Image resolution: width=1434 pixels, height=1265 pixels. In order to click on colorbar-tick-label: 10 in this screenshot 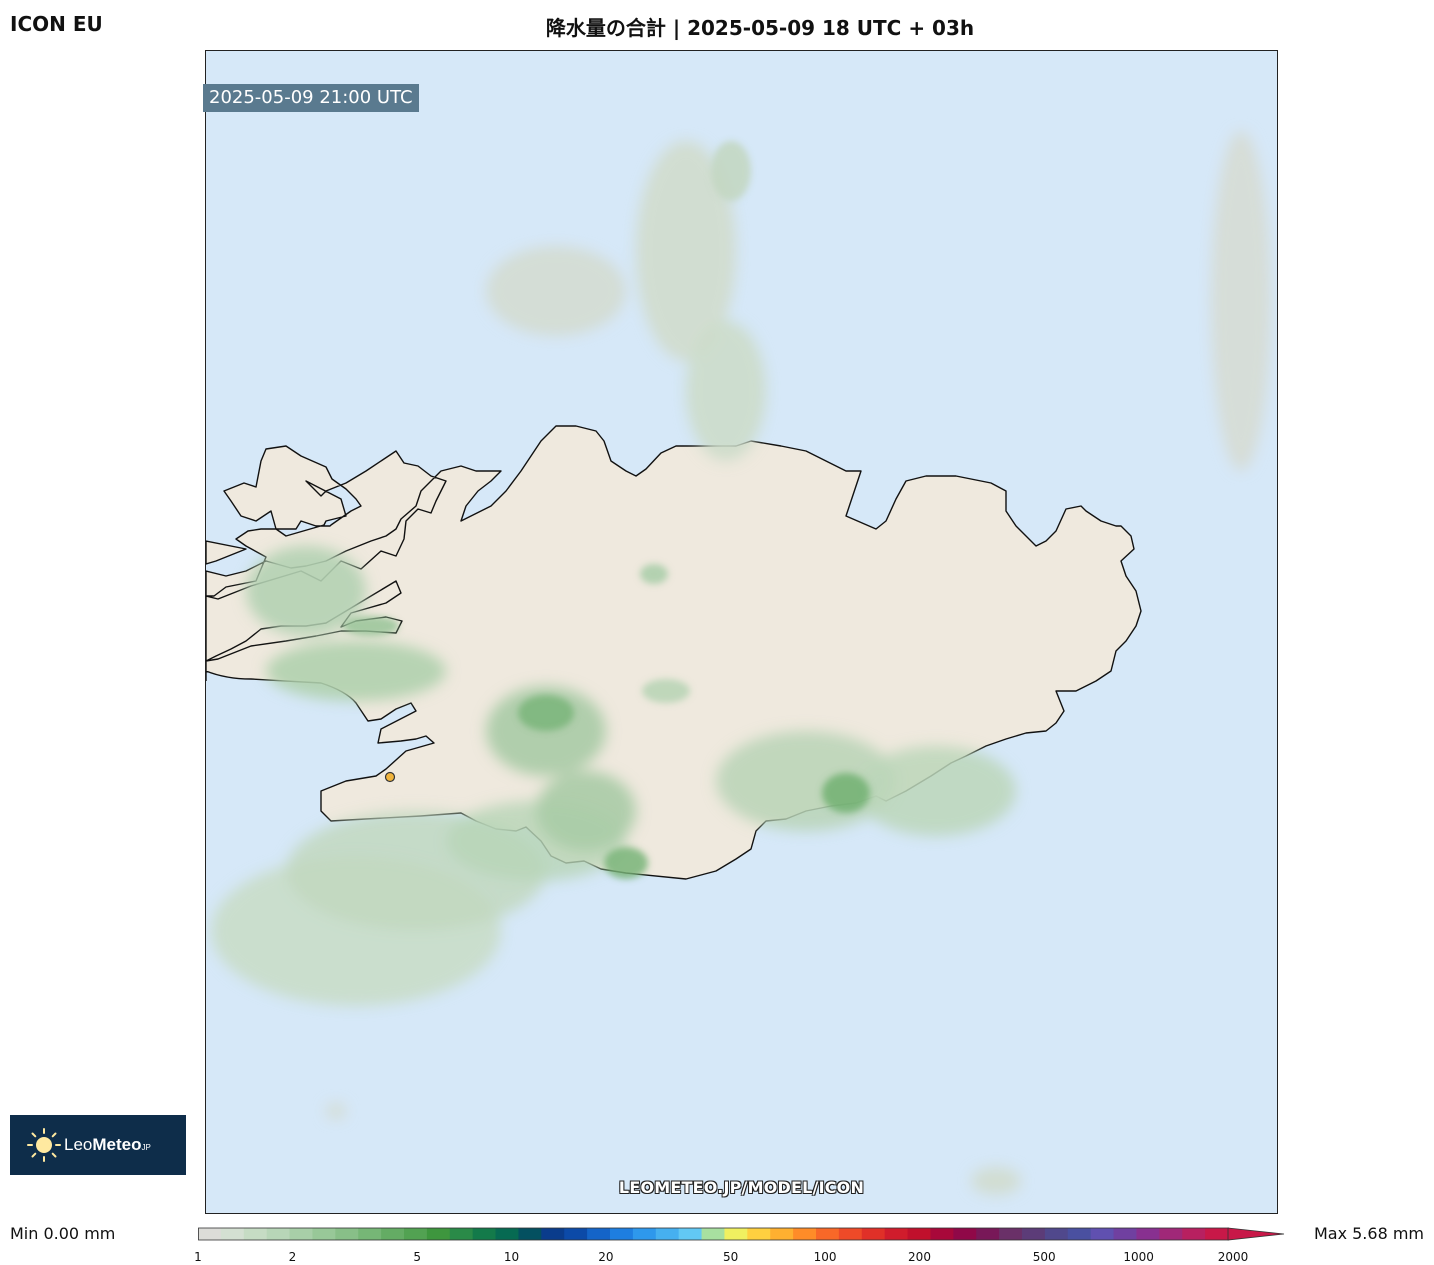, I will do `click(511, 1257)`.